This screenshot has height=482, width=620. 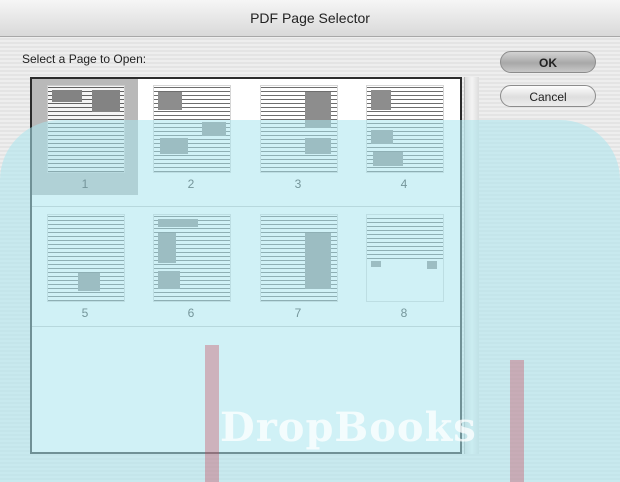 I want to click on page-thumbnail-1: 1, so click(x=85, y=137).